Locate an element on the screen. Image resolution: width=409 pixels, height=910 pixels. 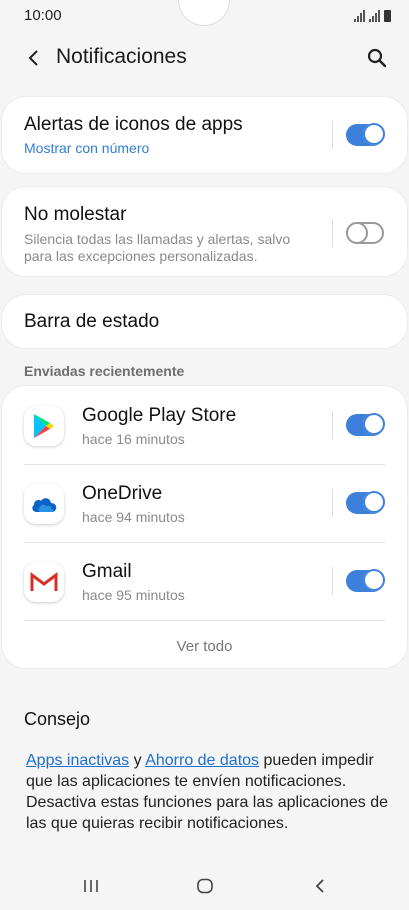
inactive-apps-link: Apps inactivas is located at coordinates (77, 760).